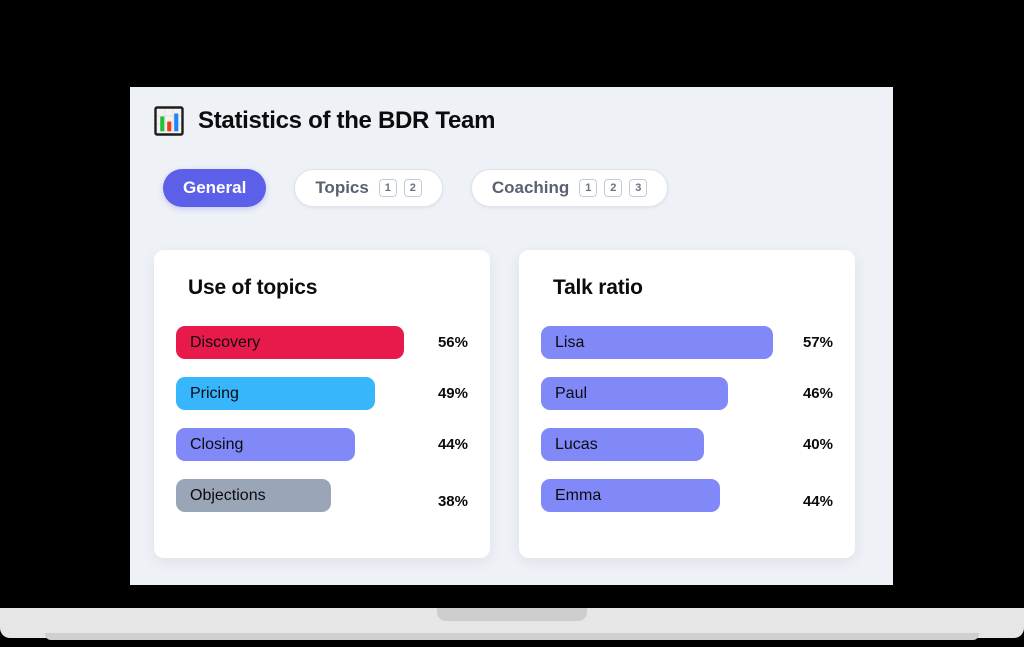  Describe the element at coordinates (276, 393) in the screenshot. I see `bar-fill: Pricing` at that location.